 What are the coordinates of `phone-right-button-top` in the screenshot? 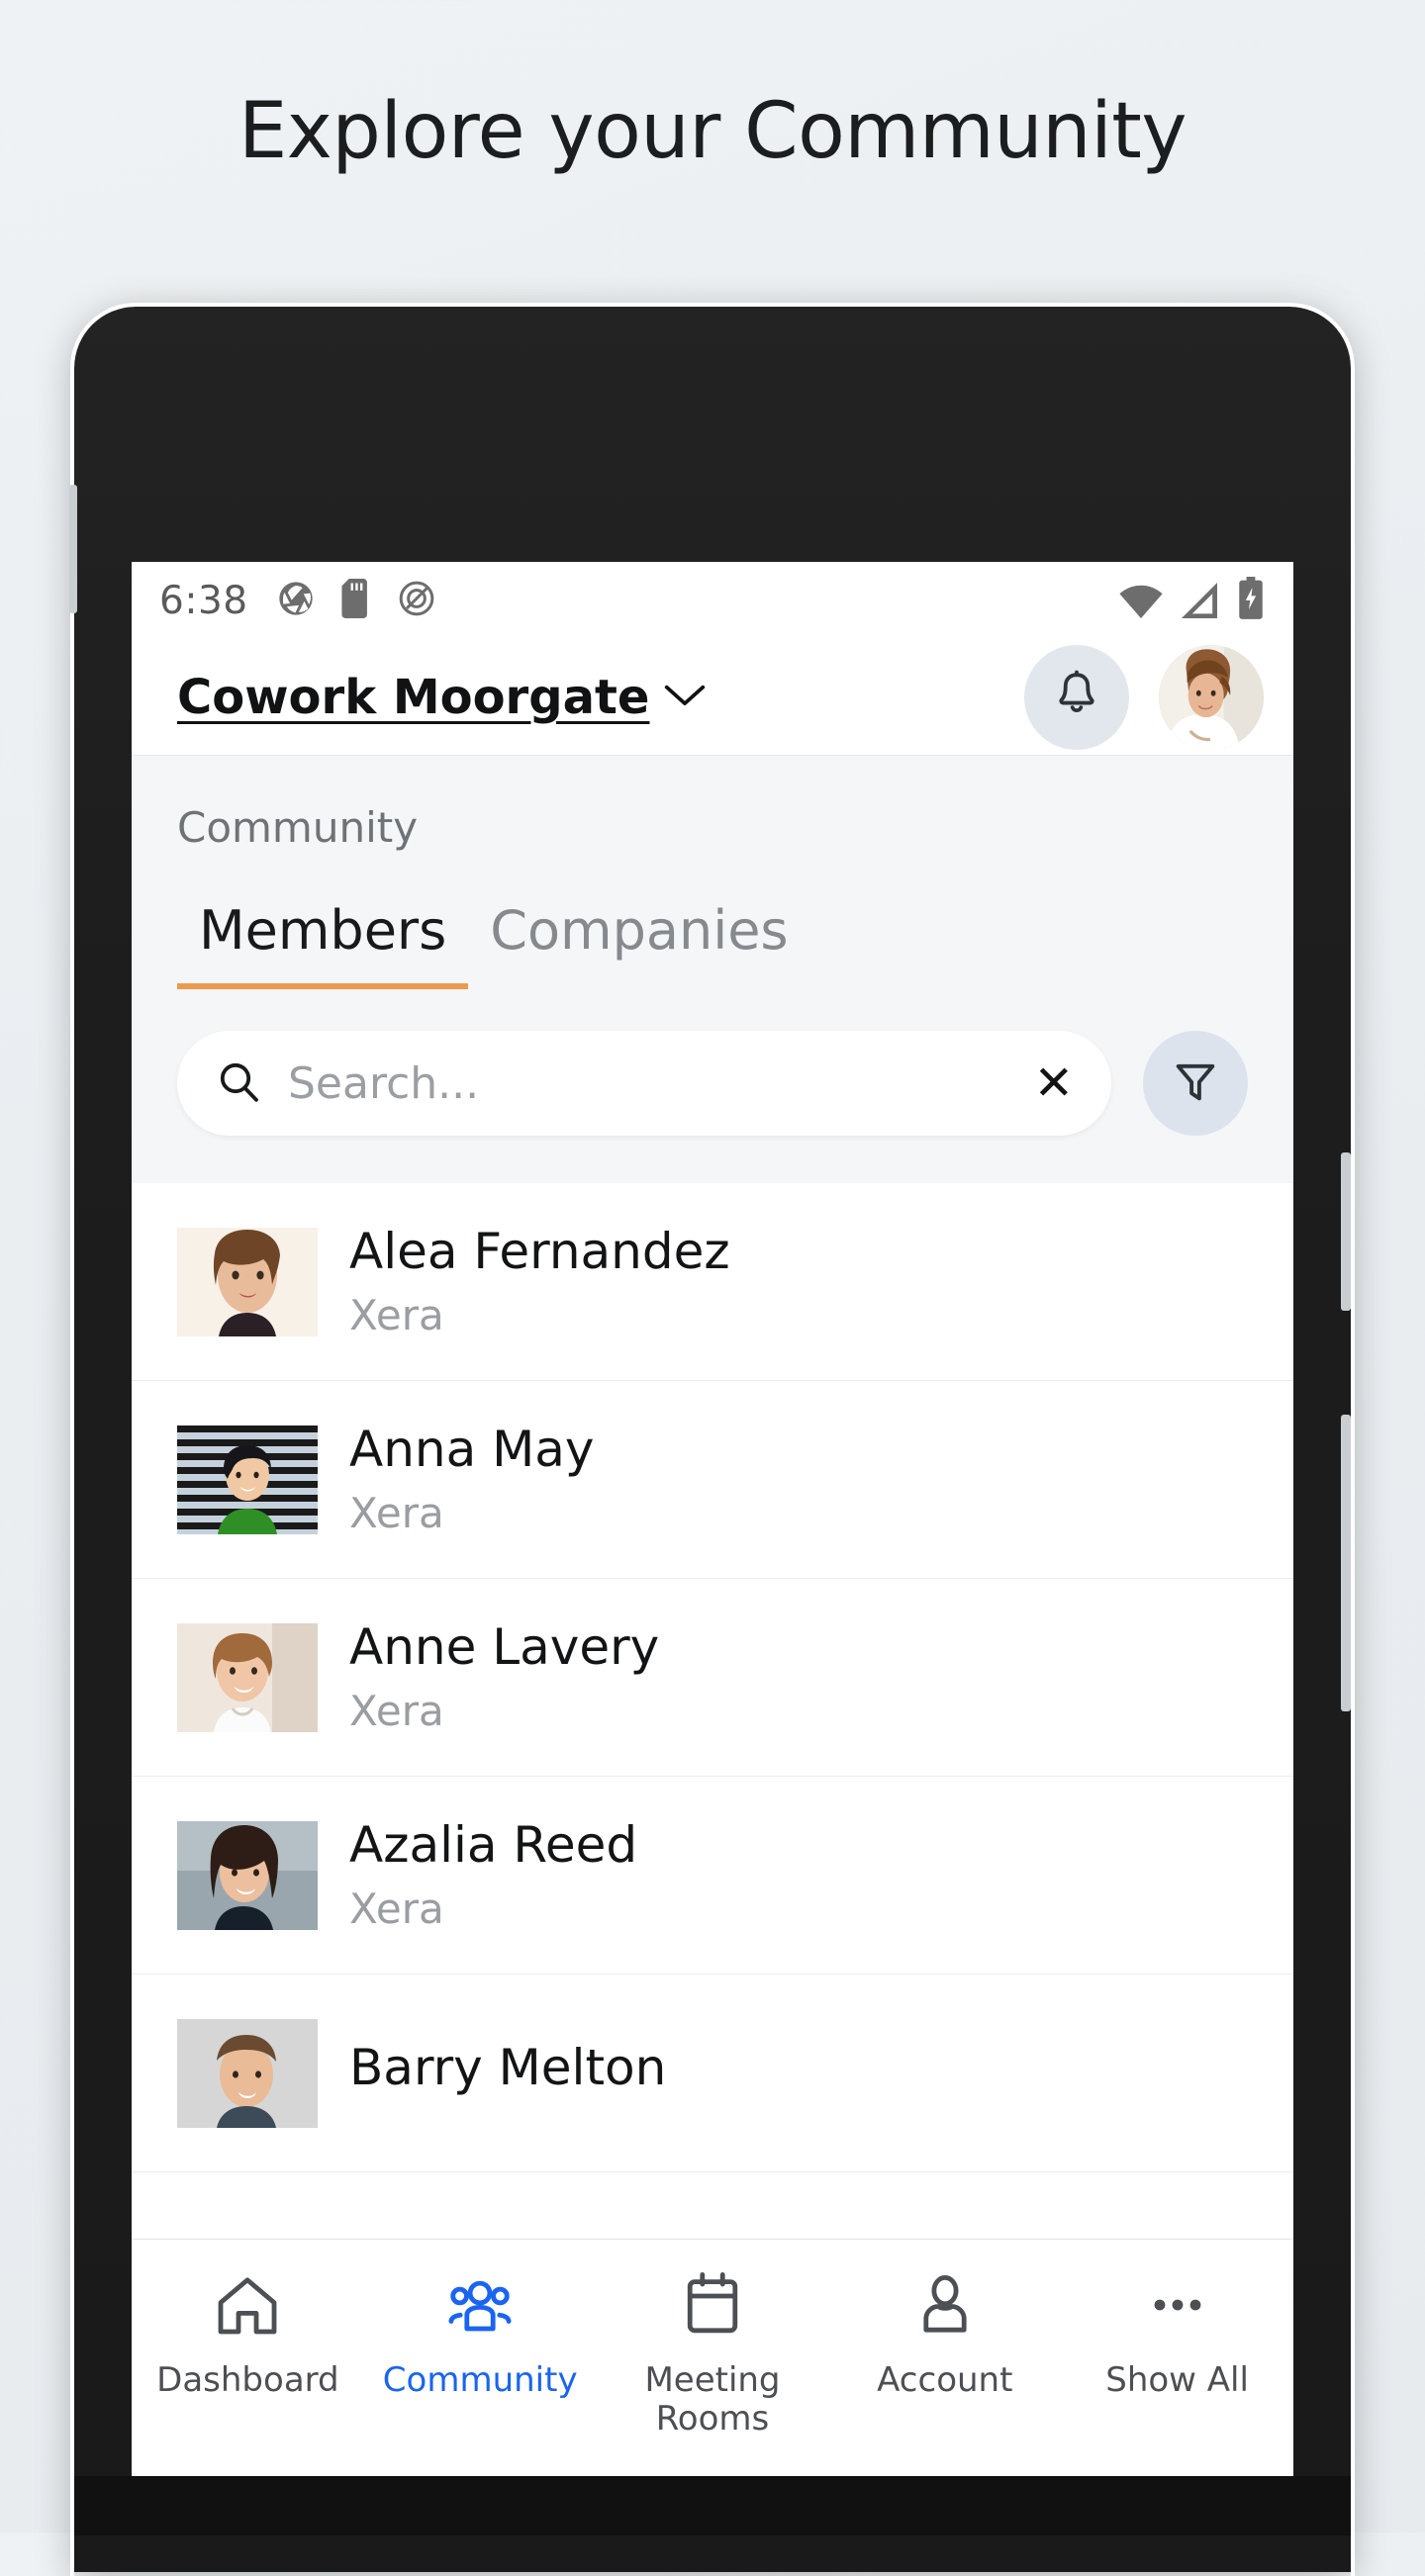 It's located at (1346, 1231).